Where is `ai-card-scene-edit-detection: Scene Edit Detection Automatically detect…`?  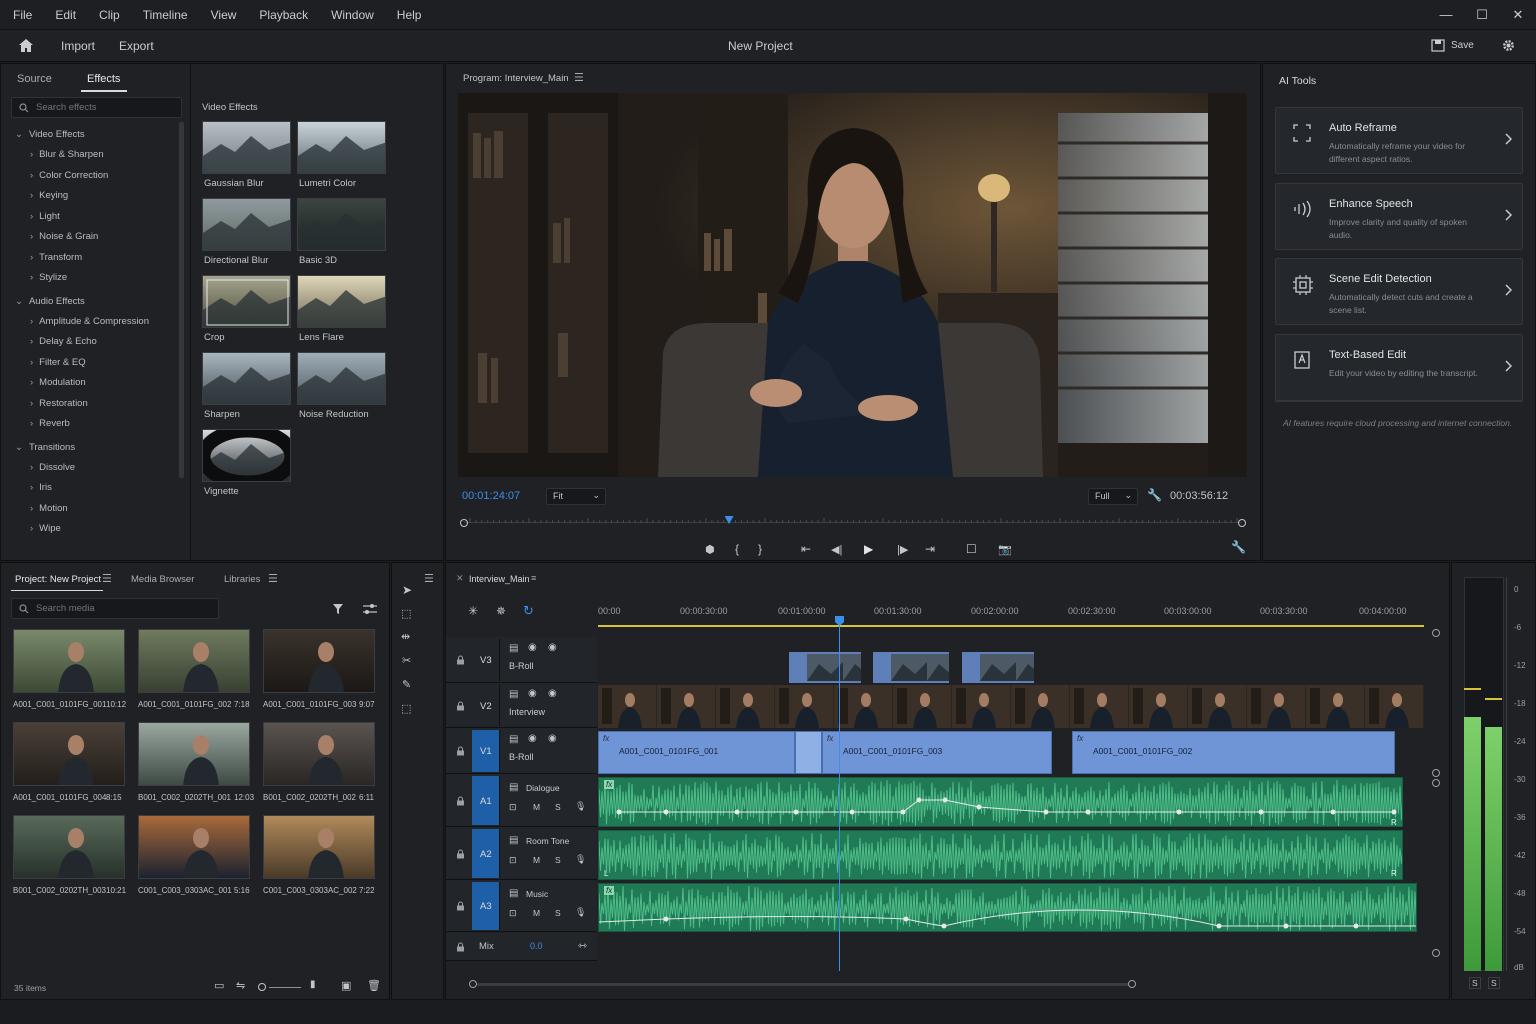 ai-card-scene-edit-detection: Scene Edit Detection Automatically detect… is located at coordinates (1399, 291).